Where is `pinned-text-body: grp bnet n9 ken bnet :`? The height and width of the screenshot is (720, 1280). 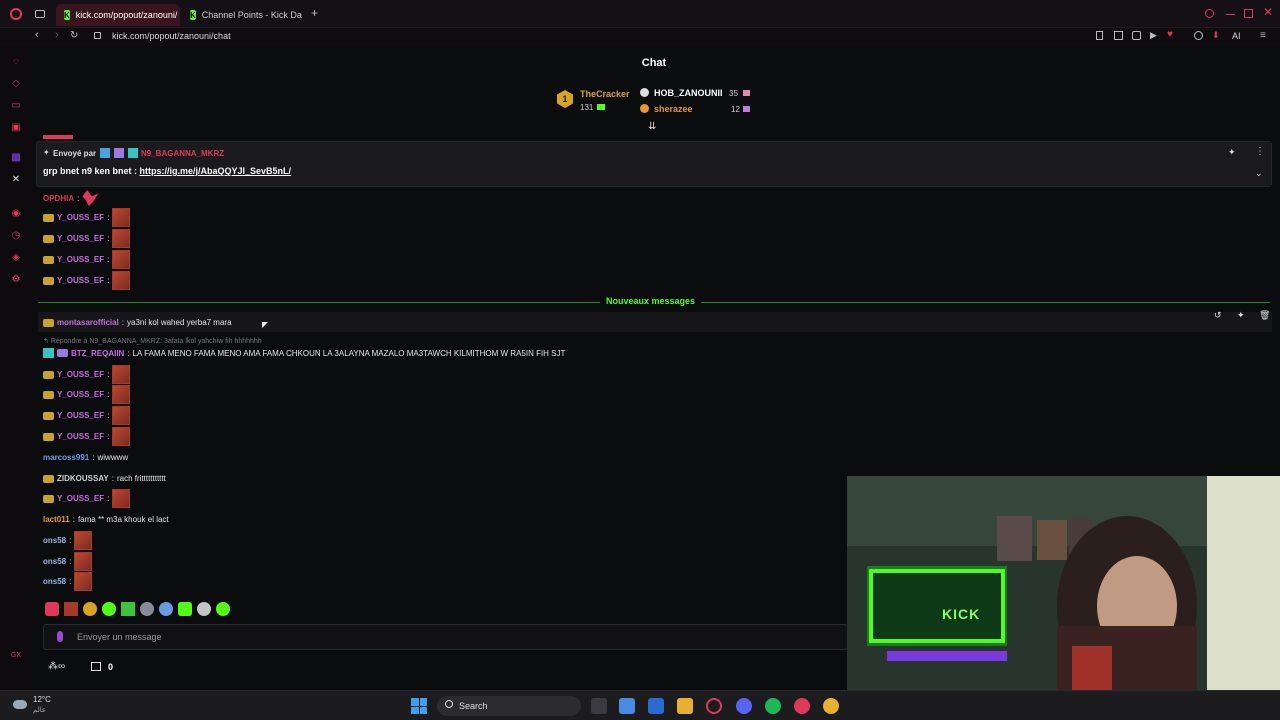
pinned-text-body: grp bnet n9 ken bnet : is located at coordinates (91, 171).